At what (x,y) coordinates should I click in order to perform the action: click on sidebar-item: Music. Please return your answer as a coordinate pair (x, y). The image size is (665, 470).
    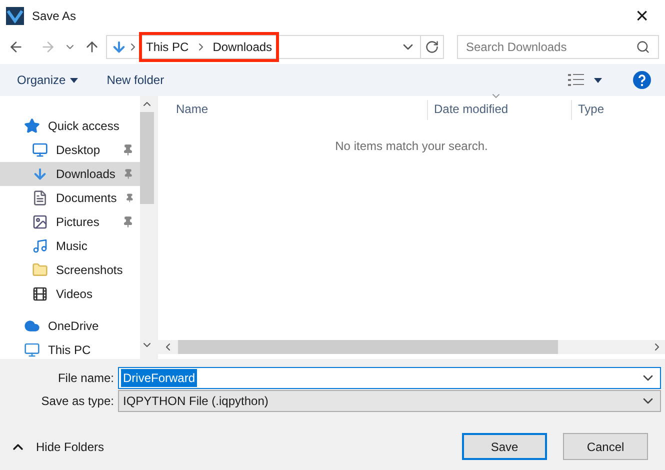
    Looking at the image, I should click on (70, 246).